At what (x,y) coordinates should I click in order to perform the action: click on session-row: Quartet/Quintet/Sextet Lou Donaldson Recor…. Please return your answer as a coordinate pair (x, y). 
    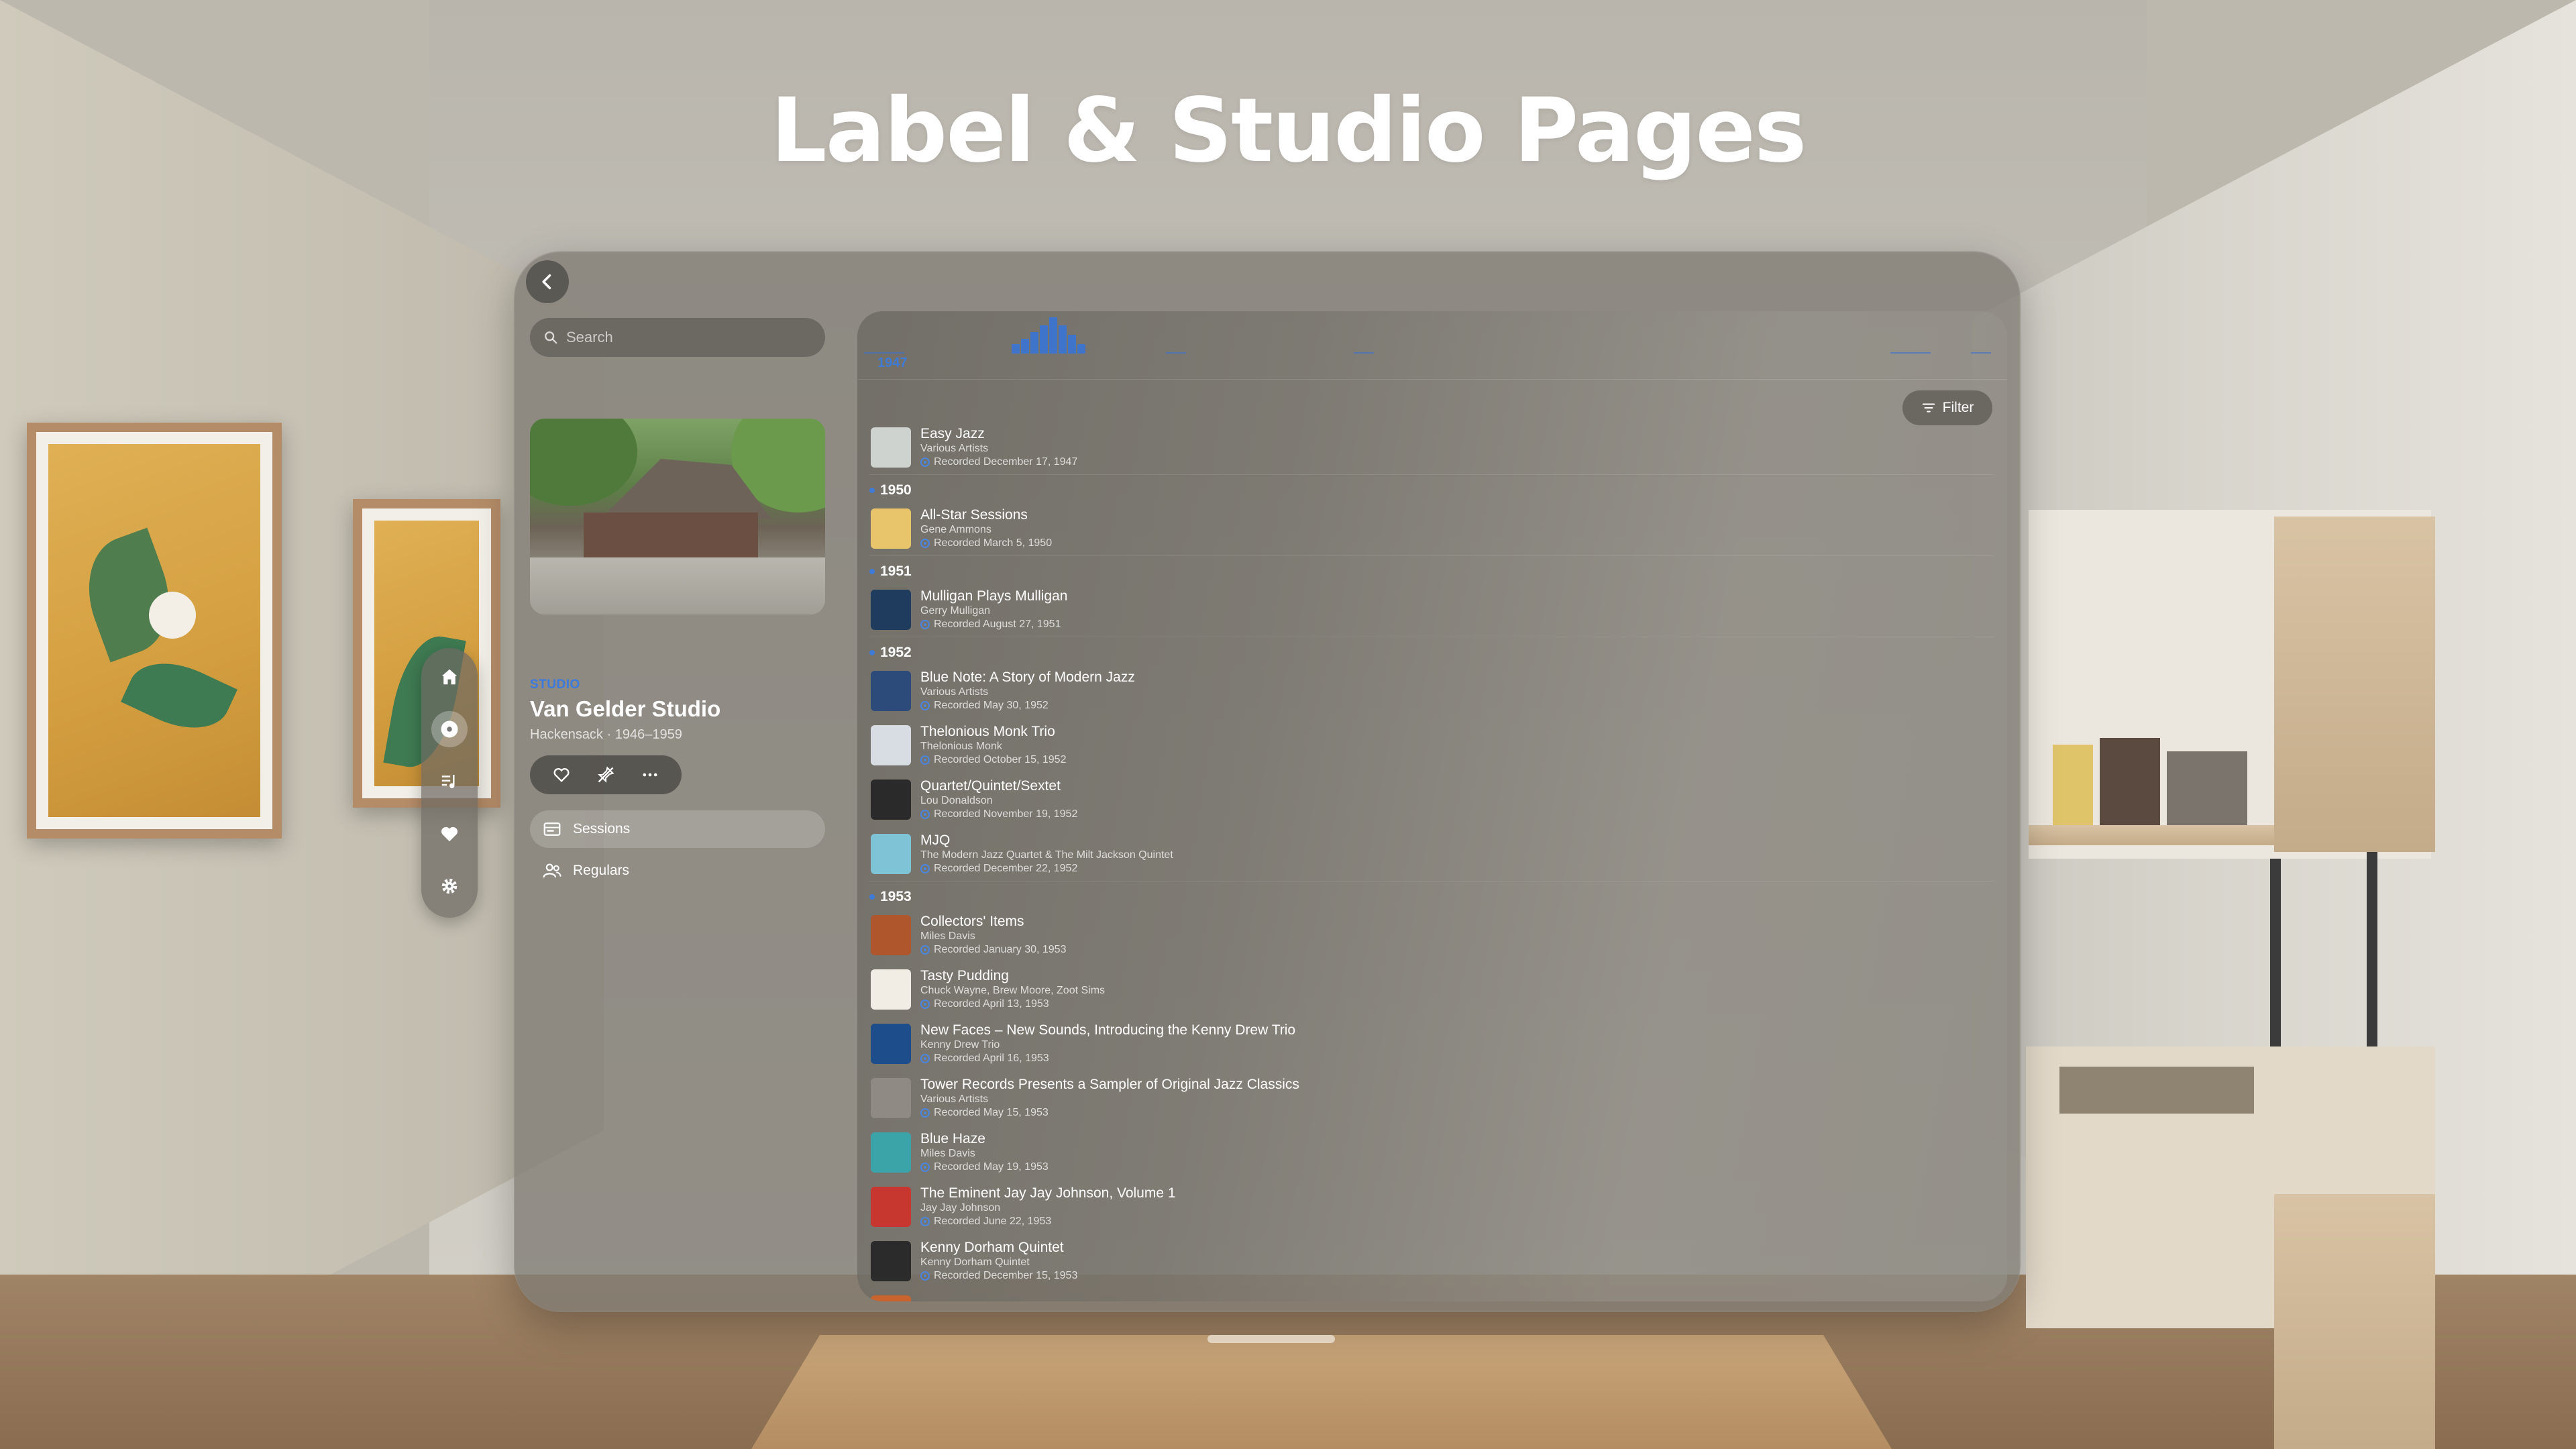
    Looking at the image, I should click on (1431, 799).